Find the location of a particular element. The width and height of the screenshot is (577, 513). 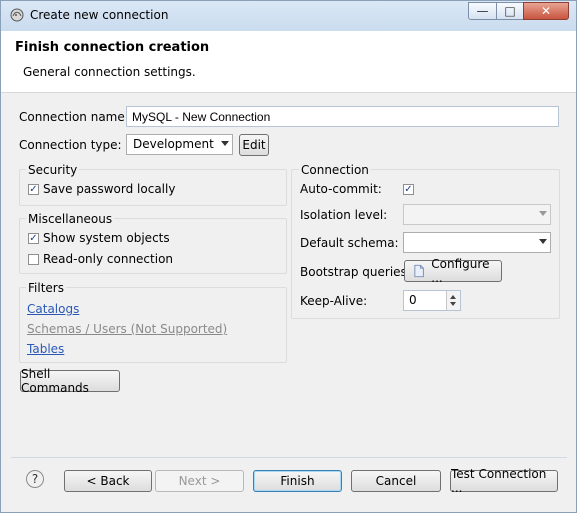

back-button: < Back is located at coordinates (108, 481).